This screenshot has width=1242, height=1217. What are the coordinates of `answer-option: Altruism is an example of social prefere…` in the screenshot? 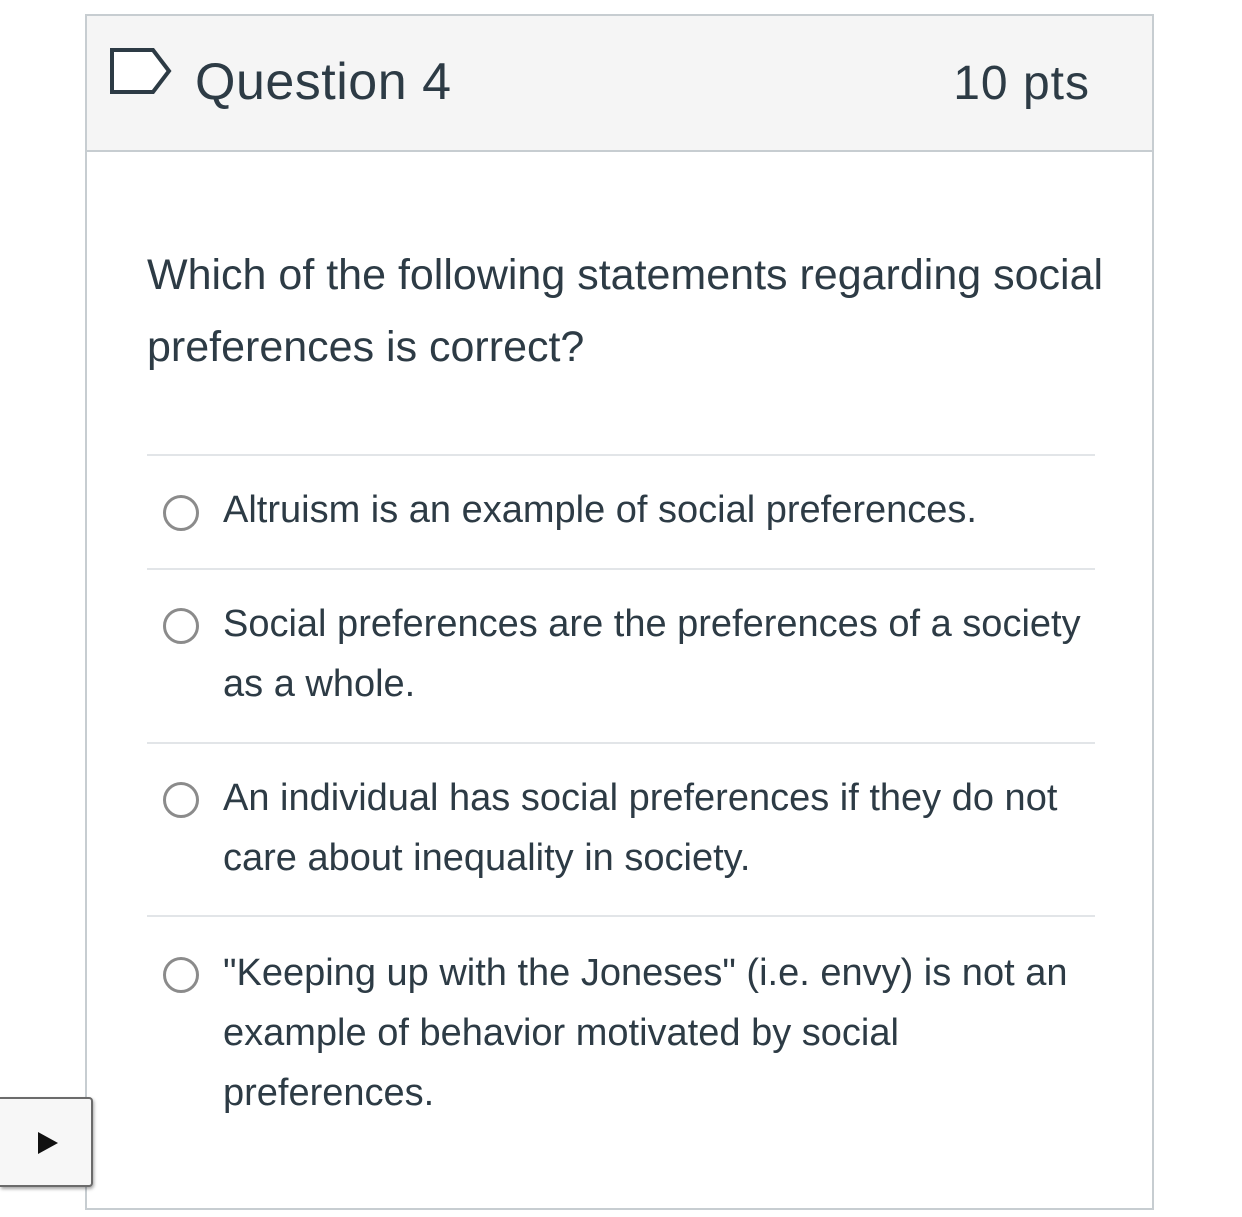 It's located at (621, 511).